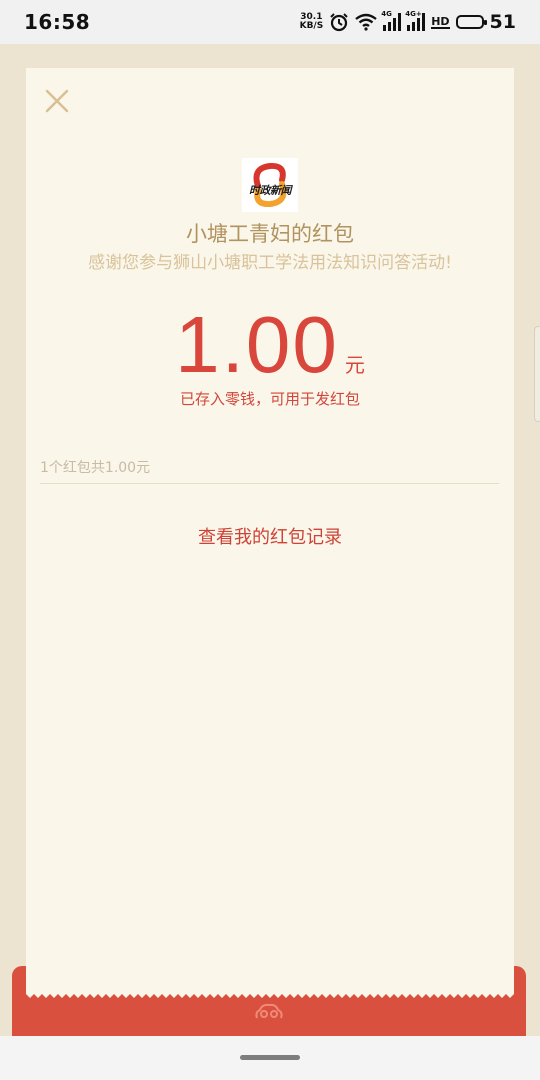 The height and width of the screenshot is (1080, 540). Describe the element at coordinates (537, 374) in the screenshot. I see `edge-handle` at that location.